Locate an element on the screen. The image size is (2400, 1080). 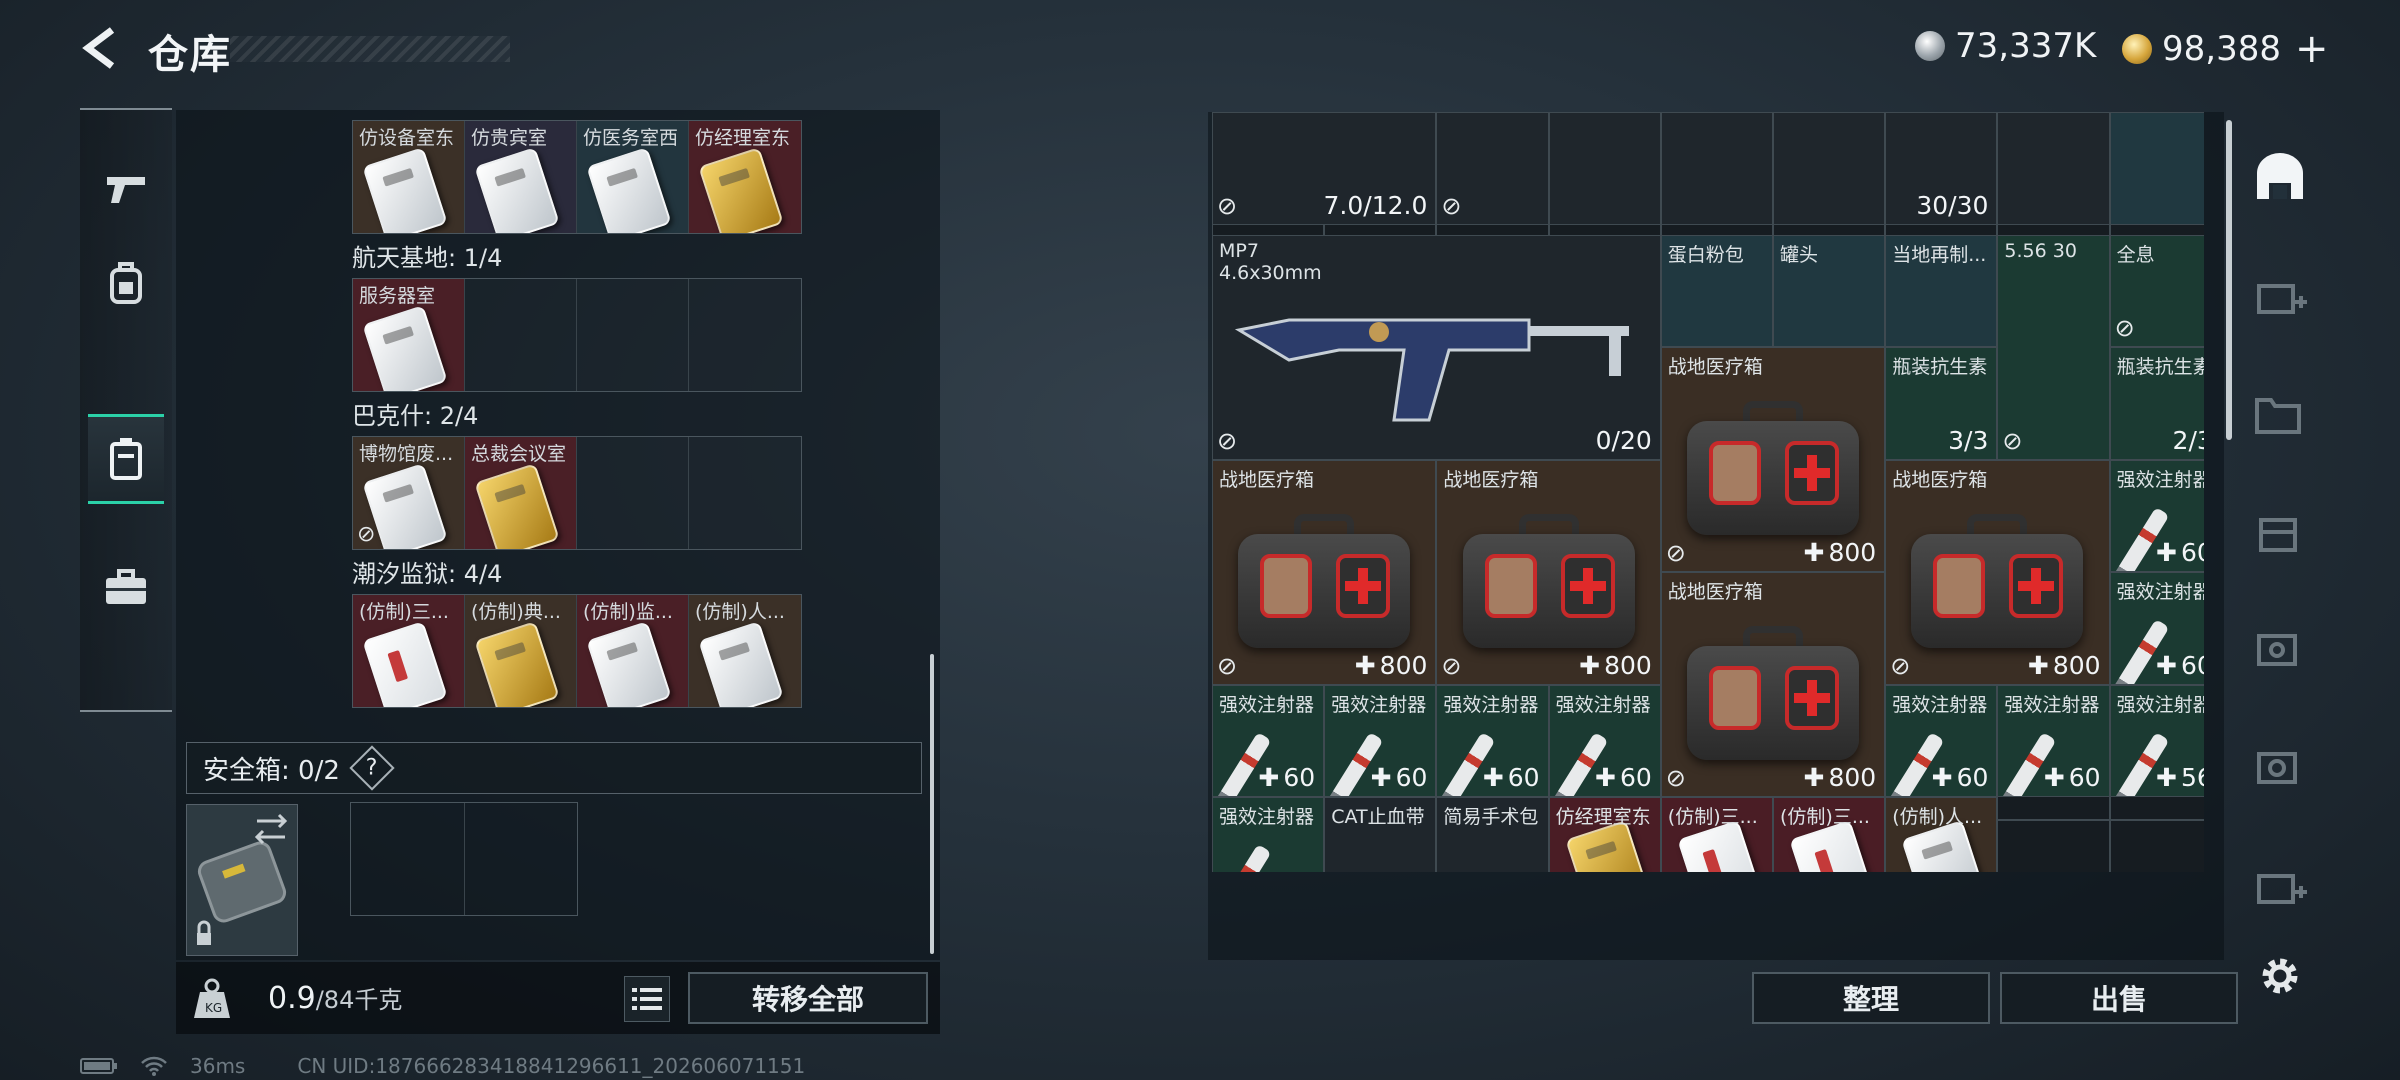
silver-currency: 73,337K is located at coordinates (2005, 46).